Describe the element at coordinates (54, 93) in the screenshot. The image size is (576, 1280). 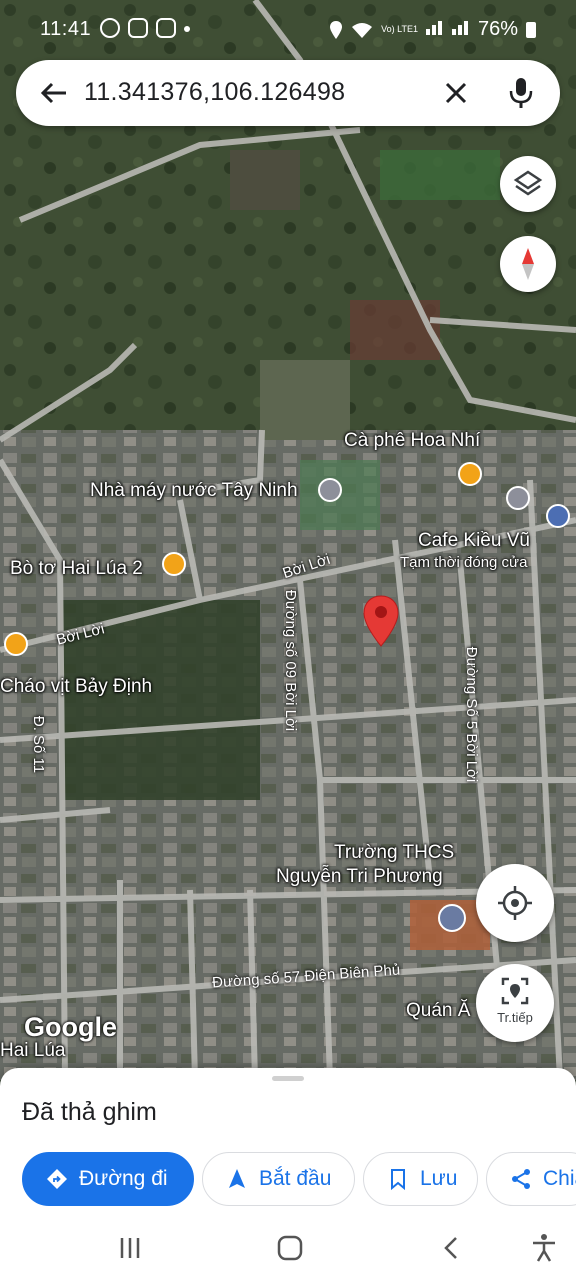
I see `back-arrow-icon` at that location.